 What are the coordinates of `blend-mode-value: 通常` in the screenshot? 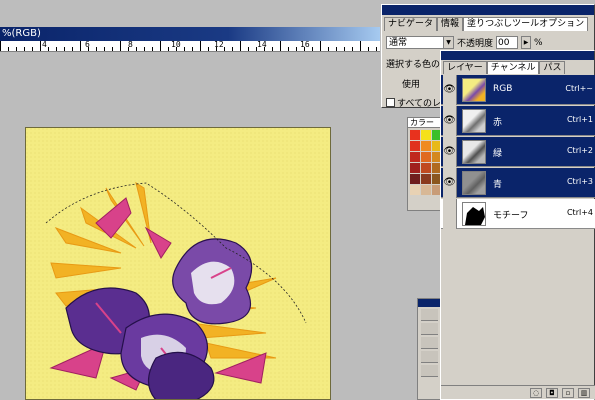 It's located at (398, 43).